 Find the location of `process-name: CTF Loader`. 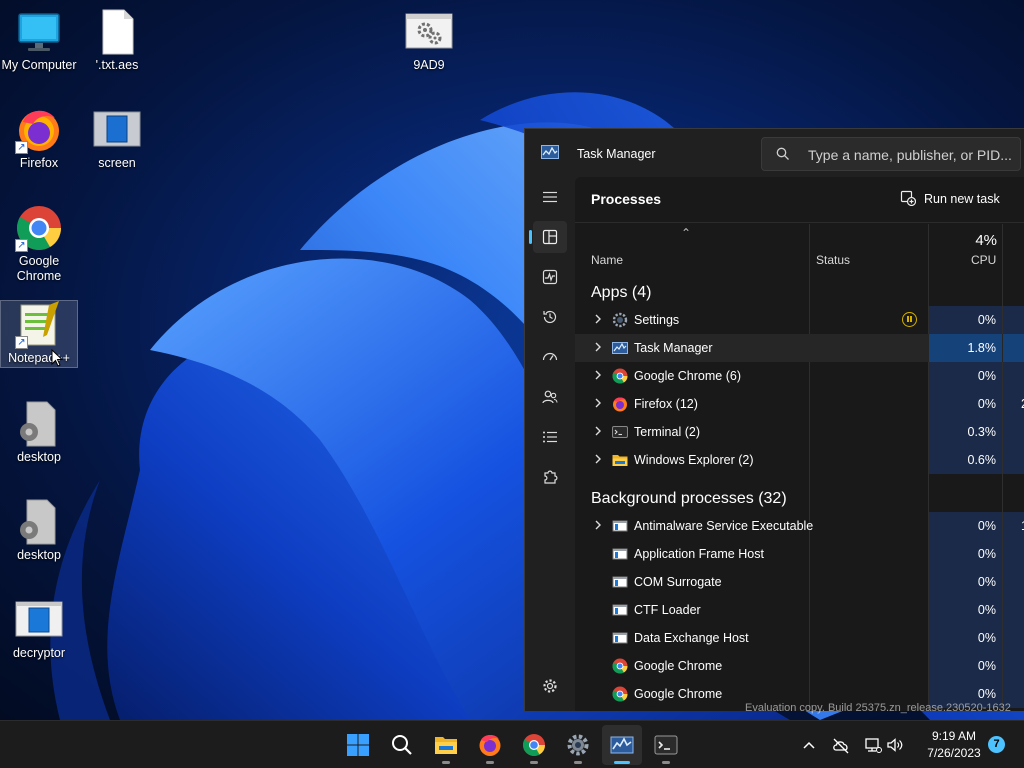

process-name: CTF Loader is located at coordinates (667, 610).